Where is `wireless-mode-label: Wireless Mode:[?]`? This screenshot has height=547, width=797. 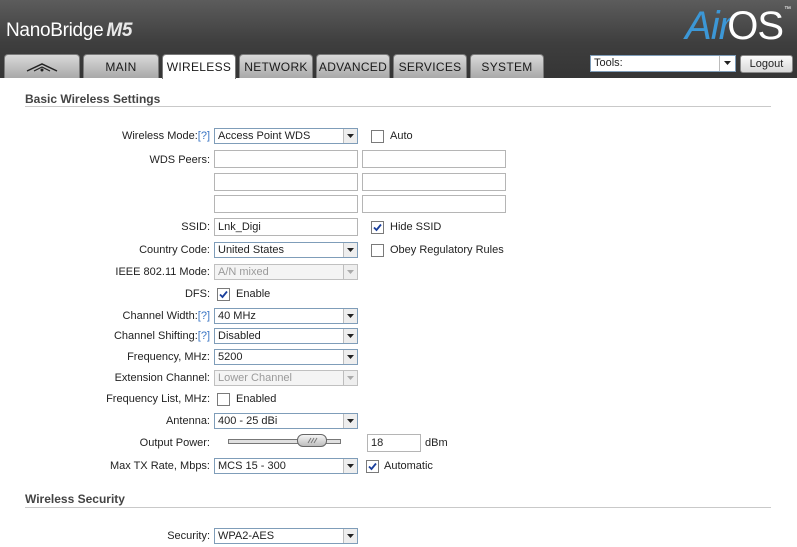
wireless-mode-label: Wireless Mode:[?] is located at coordinates (165, 136).